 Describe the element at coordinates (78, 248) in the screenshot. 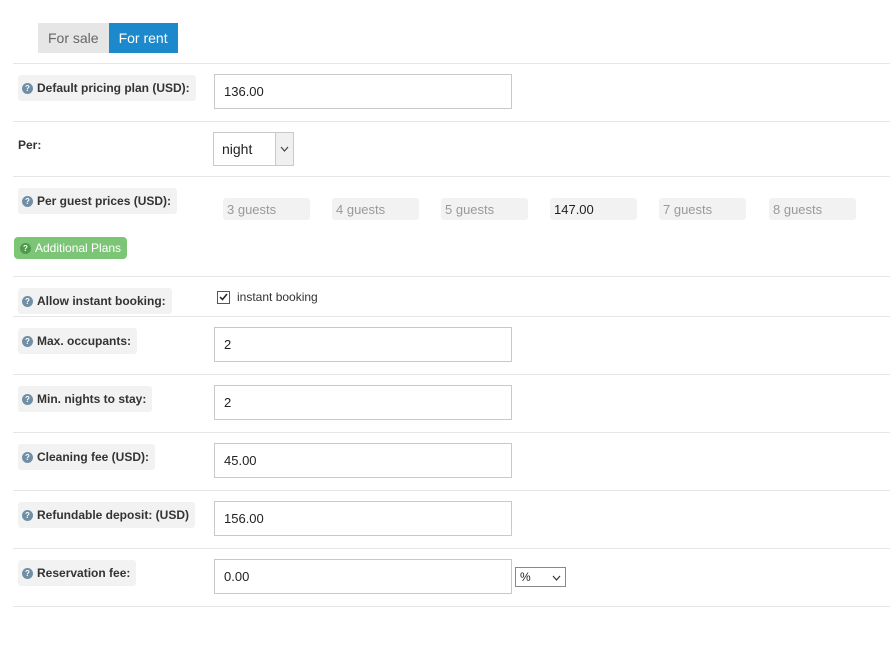

I see `additional-plans-label: Additional Plans` at that location.